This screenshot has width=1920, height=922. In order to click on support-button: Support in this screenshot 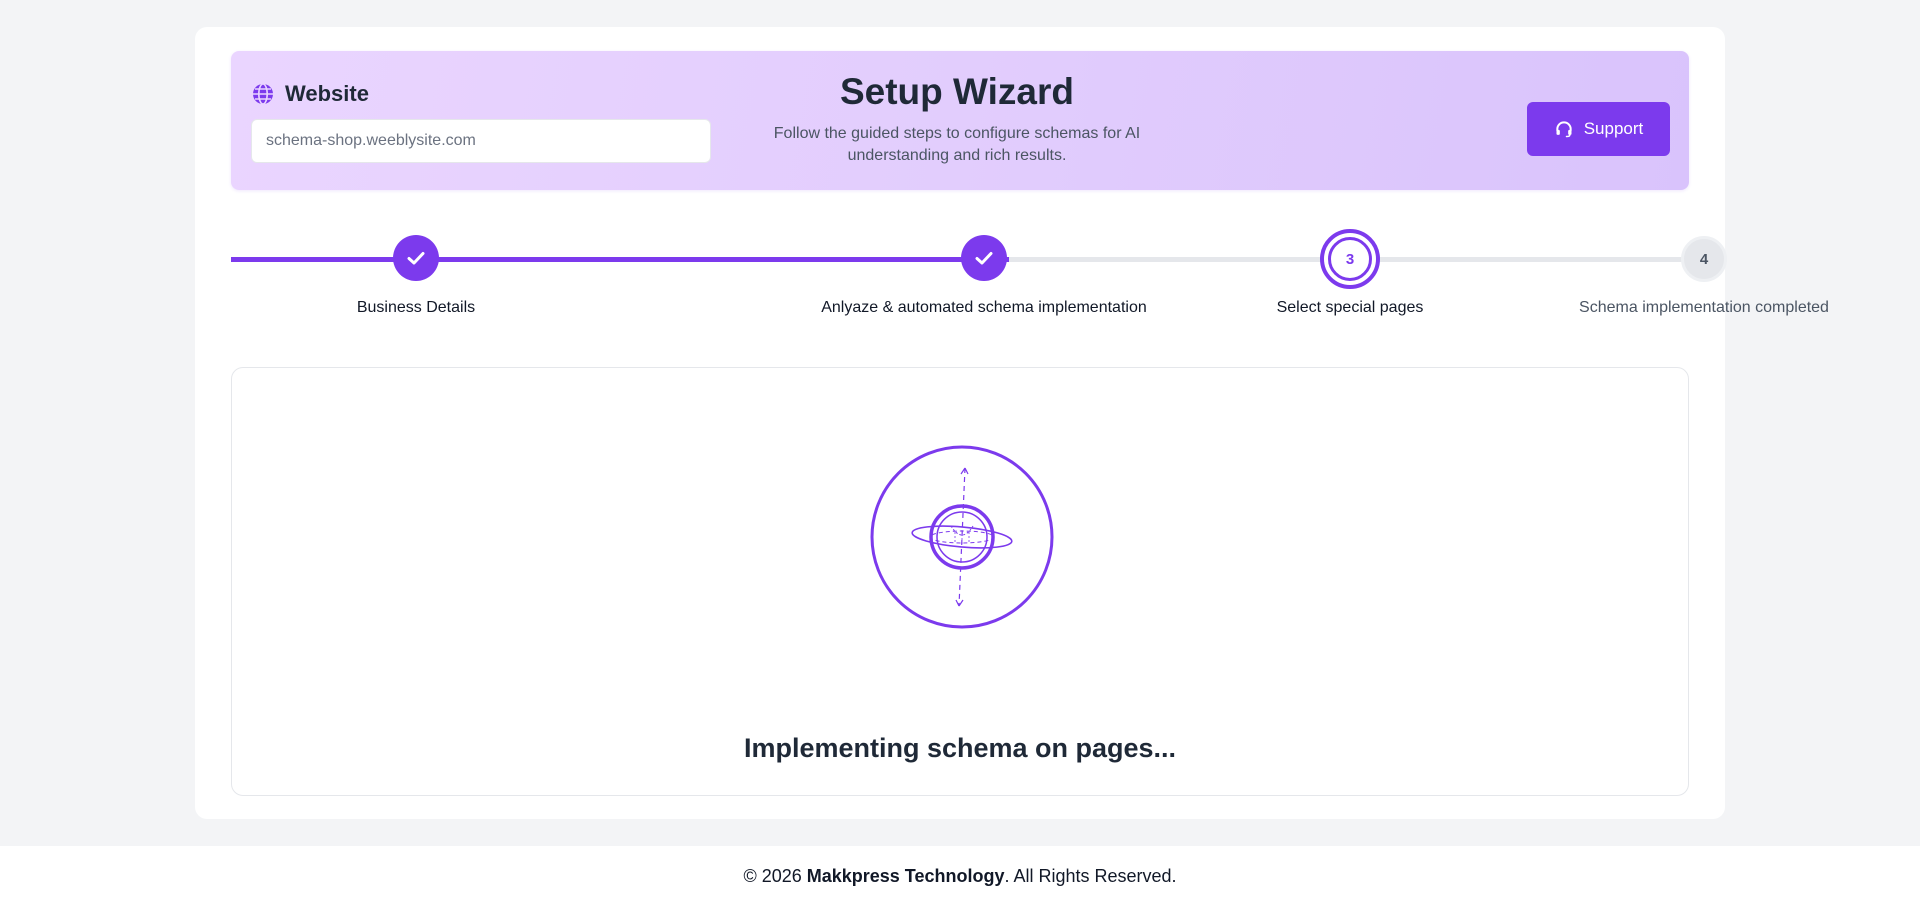, I will do `click(1598, 129)`.